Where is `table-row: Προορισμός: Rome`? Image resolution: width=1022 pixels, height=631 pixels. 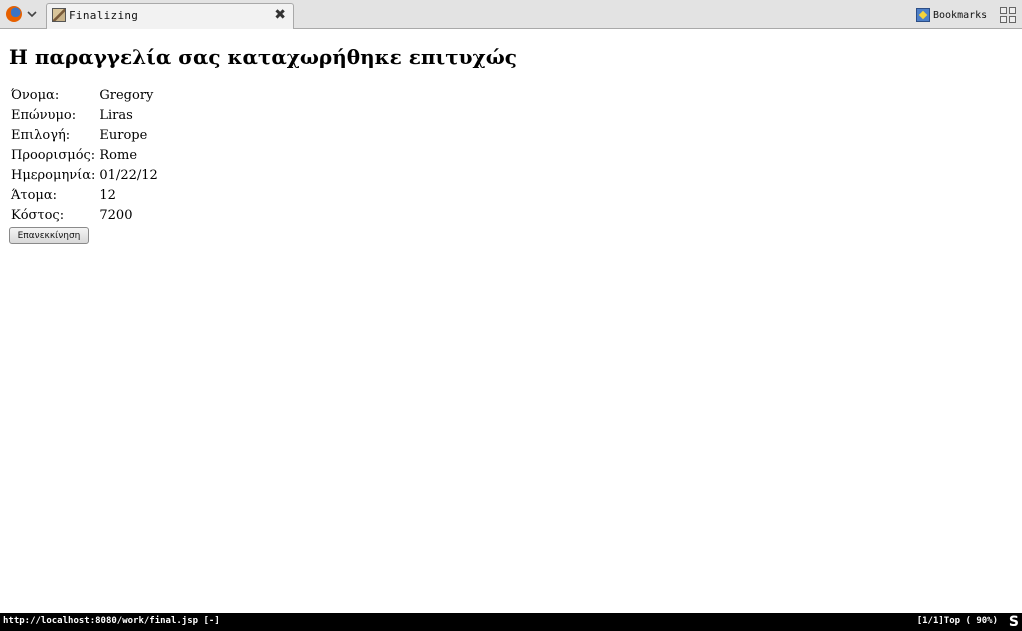
table-row: Προορισμός: Rome is located at coordinates (84, 155).